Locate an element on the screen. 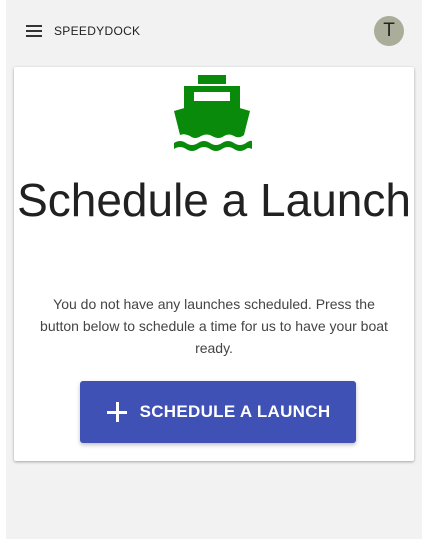  page-heading: Schedule a Launch is located at coordinates (214, 200).